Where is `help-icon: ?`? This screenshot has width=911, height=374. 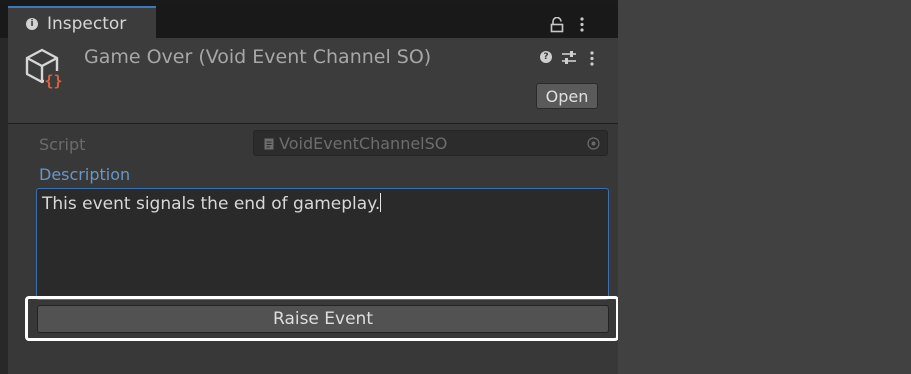 help-icon: ? is located at coordinates (546, 57).